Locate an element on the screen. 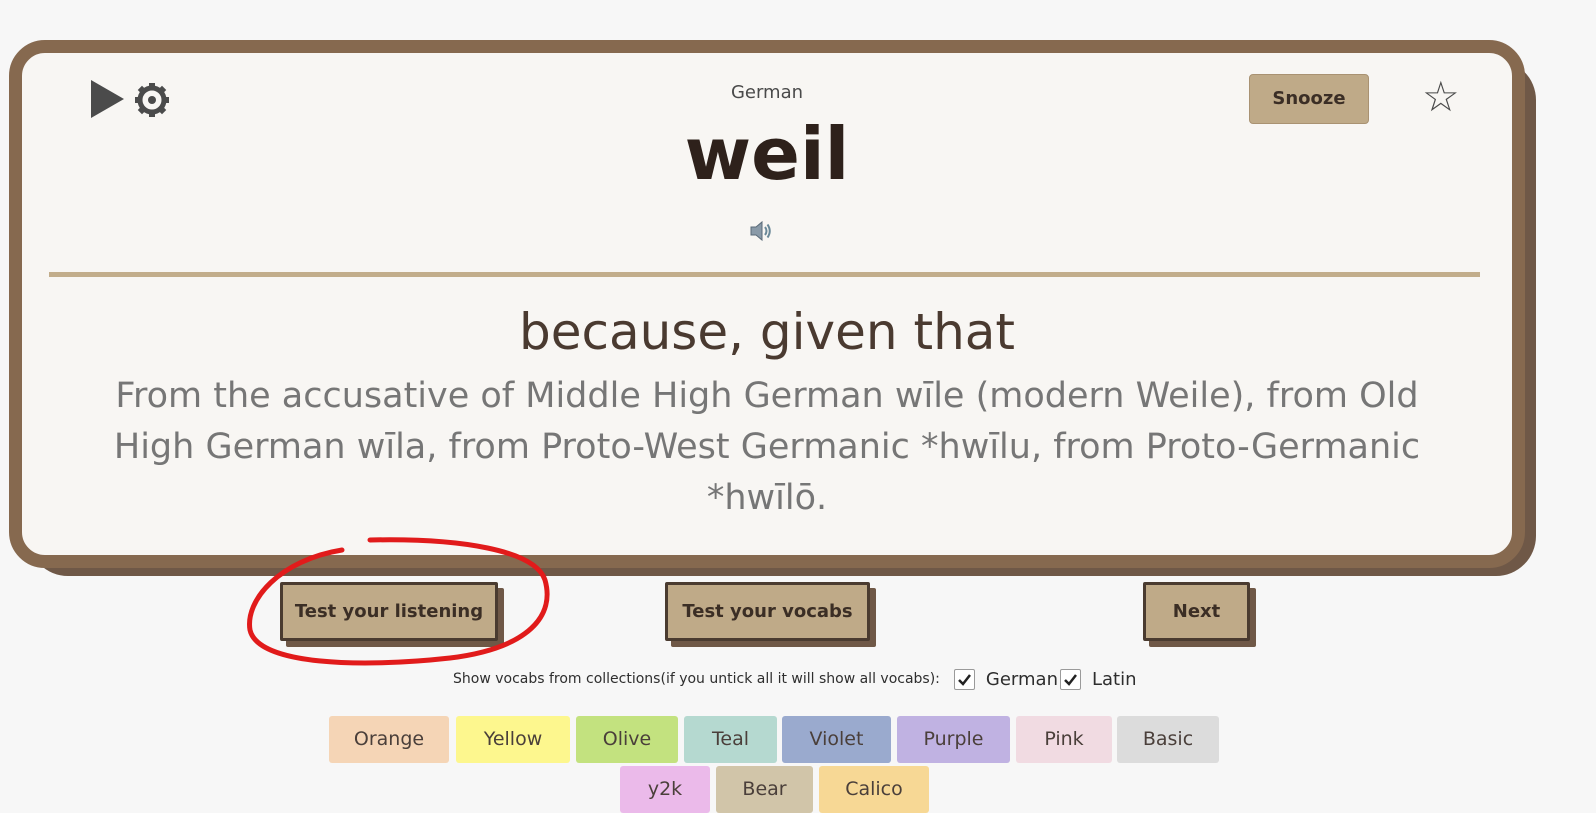 The width and height of the screenshot is (1596, 813). speaker-icon is located at coordinates (761, 231).